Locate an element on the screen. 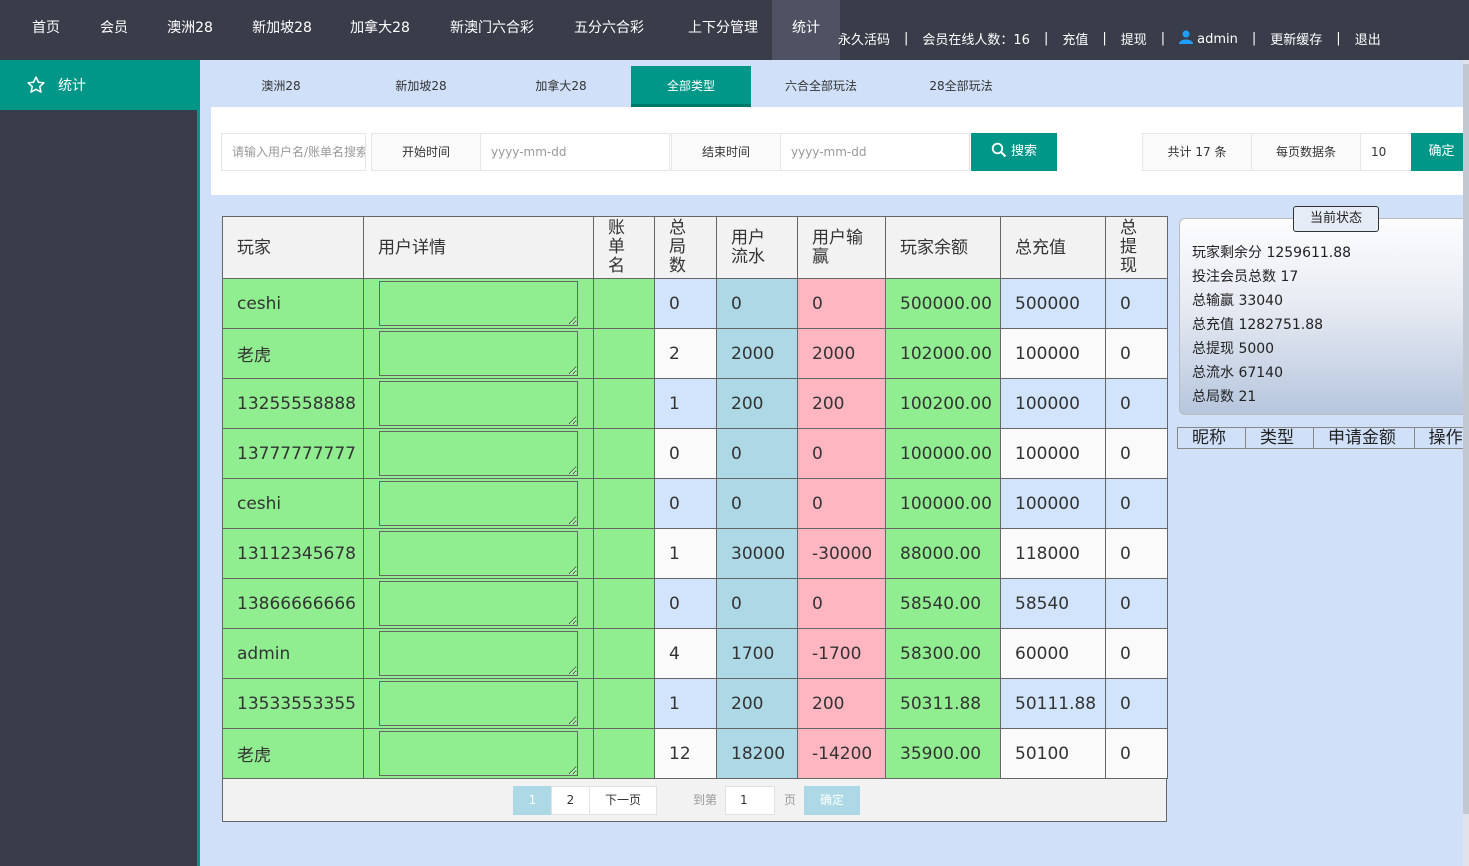 This screenshot has width=1469, height=866. nav-macau-lottery: 新澳门六合彩 is located at coordinates (492, 30).